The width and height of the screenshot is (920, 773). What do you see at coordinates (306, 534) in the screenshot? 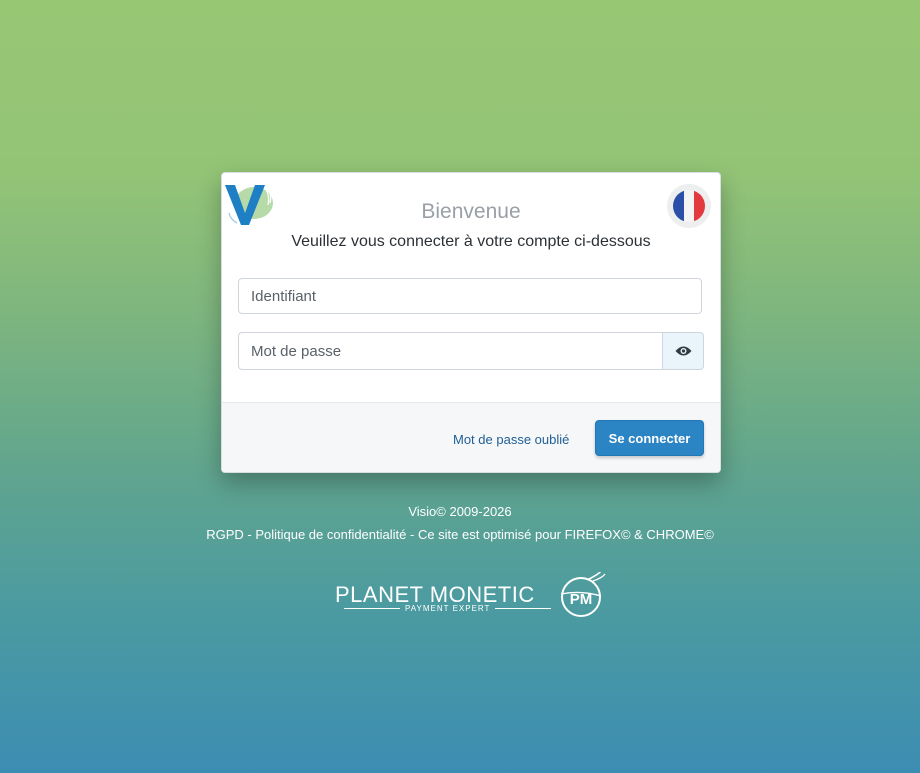
I see `rgpd-privacy-link: RGPD - Politique de confidentialité` at bounding box center [306, 534].